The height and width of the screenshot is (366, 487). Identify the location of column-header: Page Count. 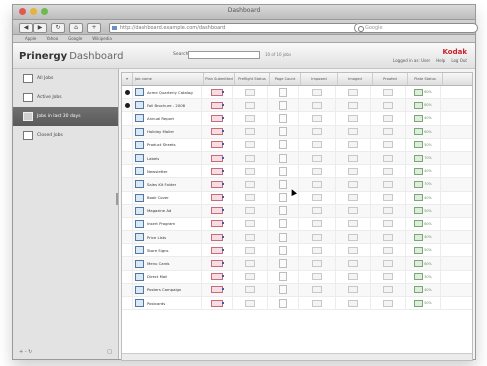
(285, 79).